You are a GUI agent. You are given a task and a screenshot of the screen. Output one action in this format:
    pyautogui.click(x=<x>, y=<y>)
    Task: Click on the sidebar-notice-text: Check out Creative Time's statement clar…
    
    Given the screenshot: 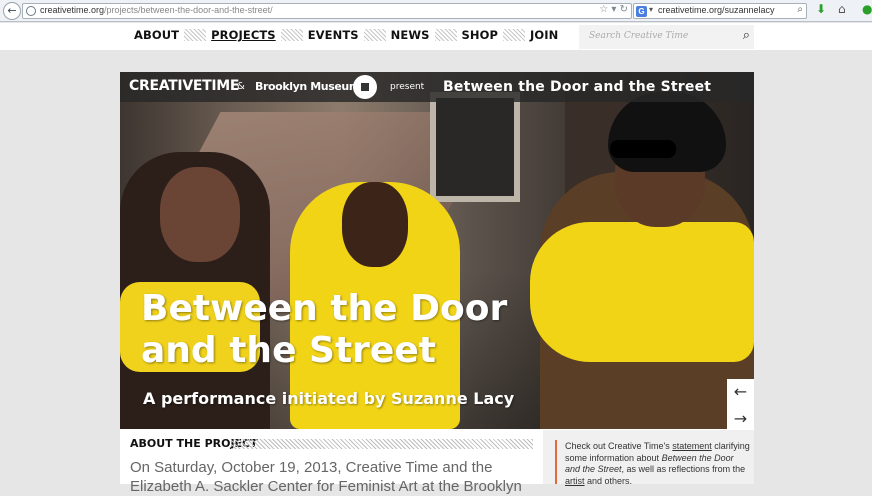 What is the action you would take?
    pyautogui.click(x=657, y=464)
    